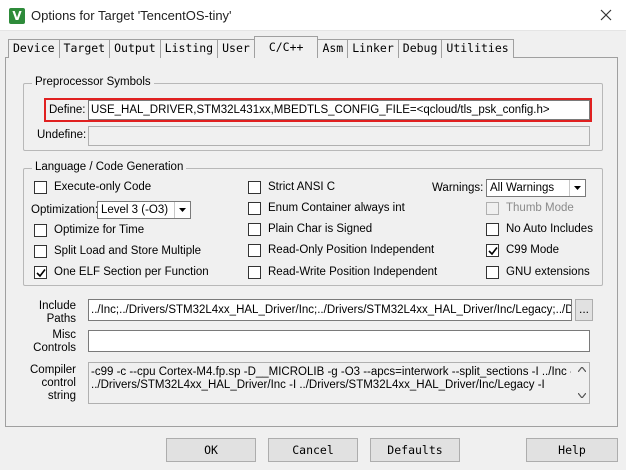 Image resolution: width=626 pixels, height=470 pixels. What do you see at coordinates (415, 450) in the screenshot?
I see `defaults-button: Defaults` at bounding box center [415, 450].